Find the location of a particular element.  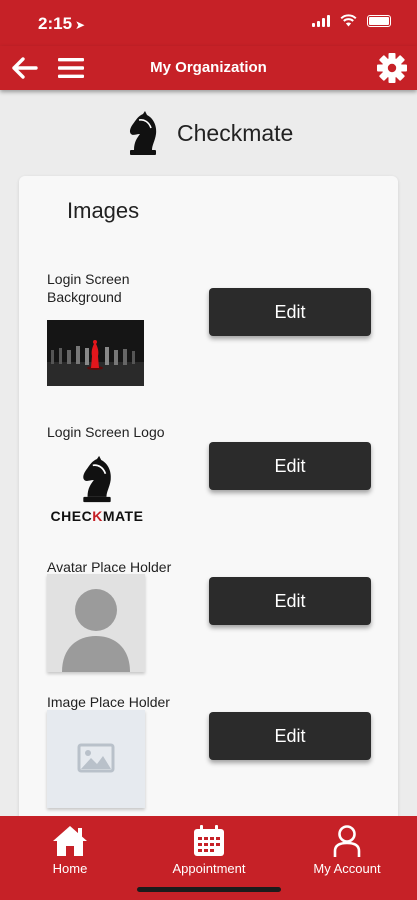

avatar-placeholder-thumbnail is located at coordinates (96, 623).